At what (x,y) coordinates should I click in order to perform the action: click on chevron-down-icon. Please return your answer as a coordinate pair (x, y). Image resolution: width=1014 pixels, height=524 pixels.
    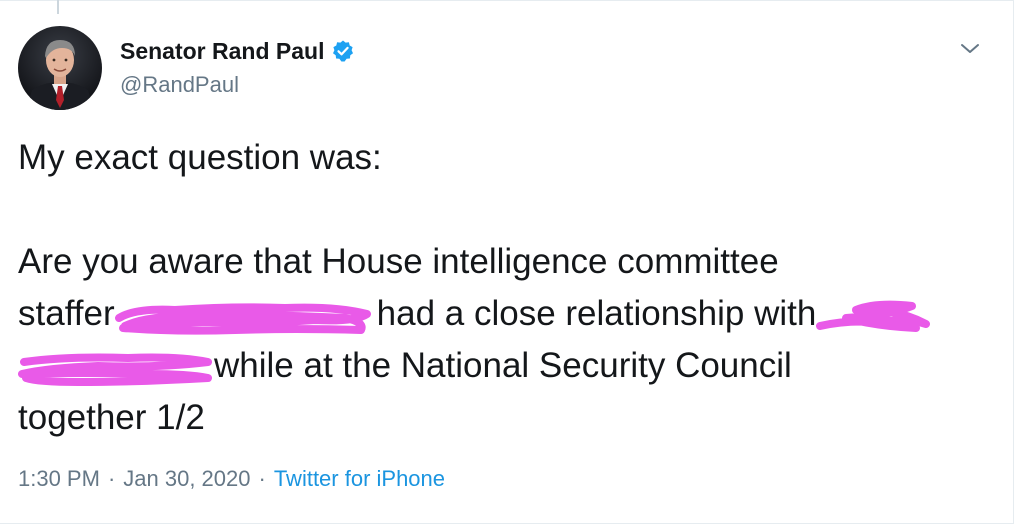
    Looking at the image, I should click on (970, 48).